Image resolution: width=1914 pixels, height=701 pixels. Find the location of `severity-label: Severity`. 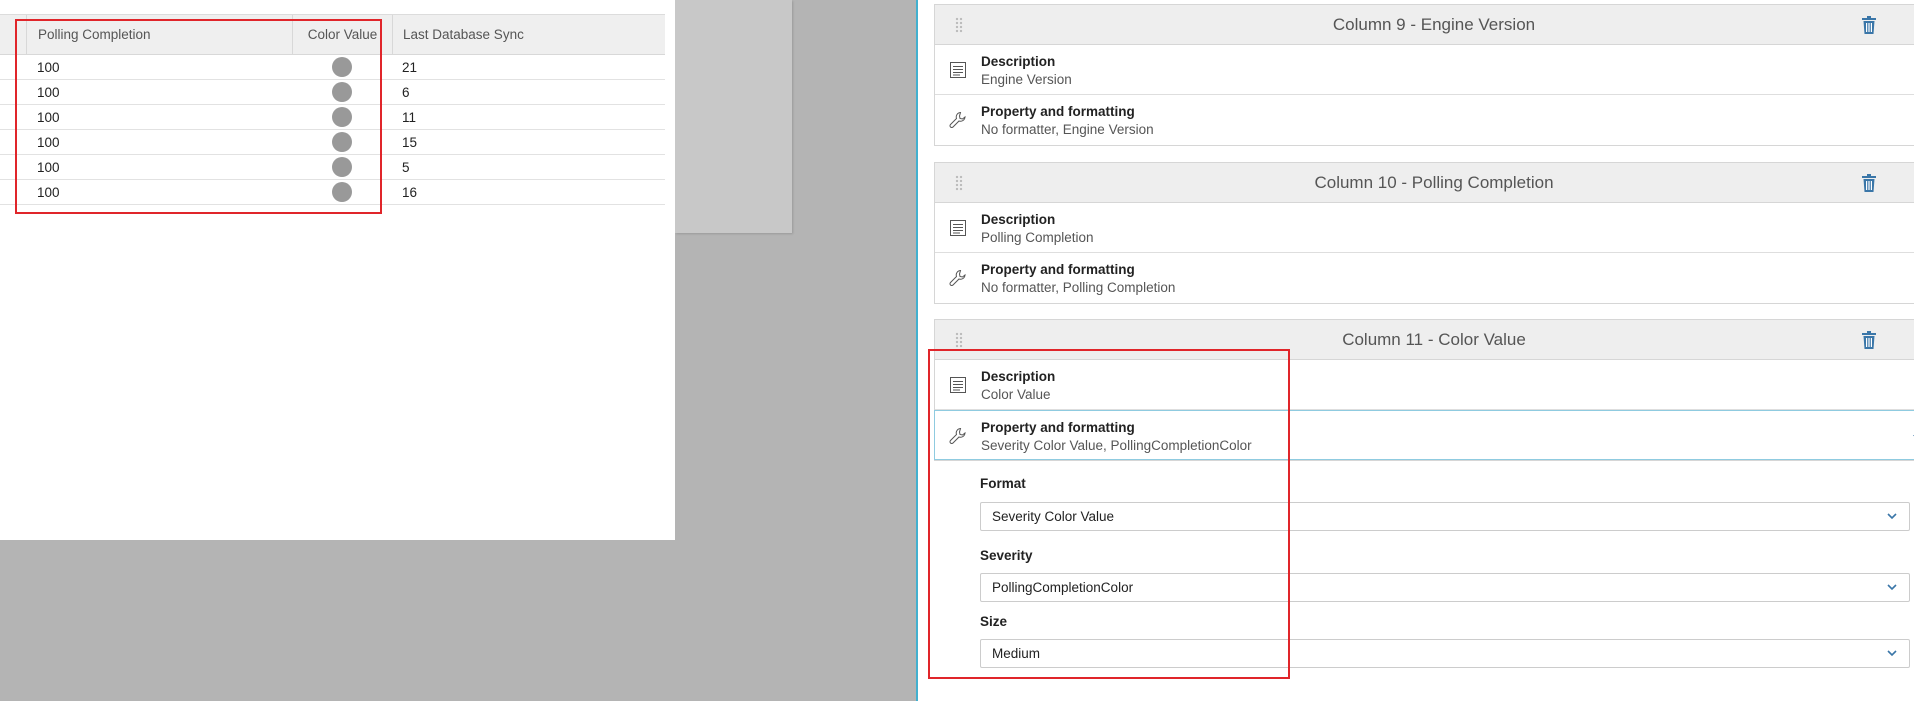

severity-label: Severity is located at coordinates (1006, 555).